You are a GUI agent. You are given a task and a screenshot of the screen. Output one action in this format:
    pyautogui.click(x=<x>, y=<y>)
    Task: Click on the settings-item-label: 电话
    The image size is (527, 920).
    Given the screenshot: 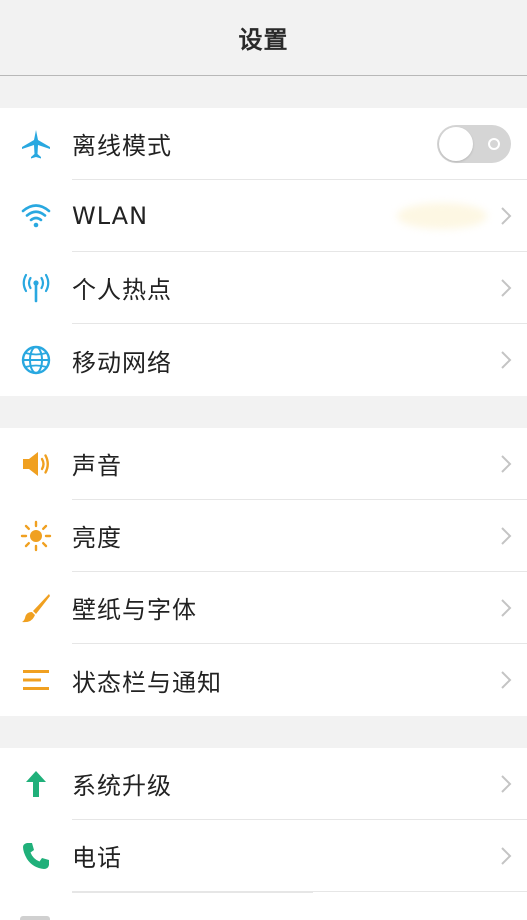 What is the action you would take?
    pyautogui.click(x=97, y=858)
    